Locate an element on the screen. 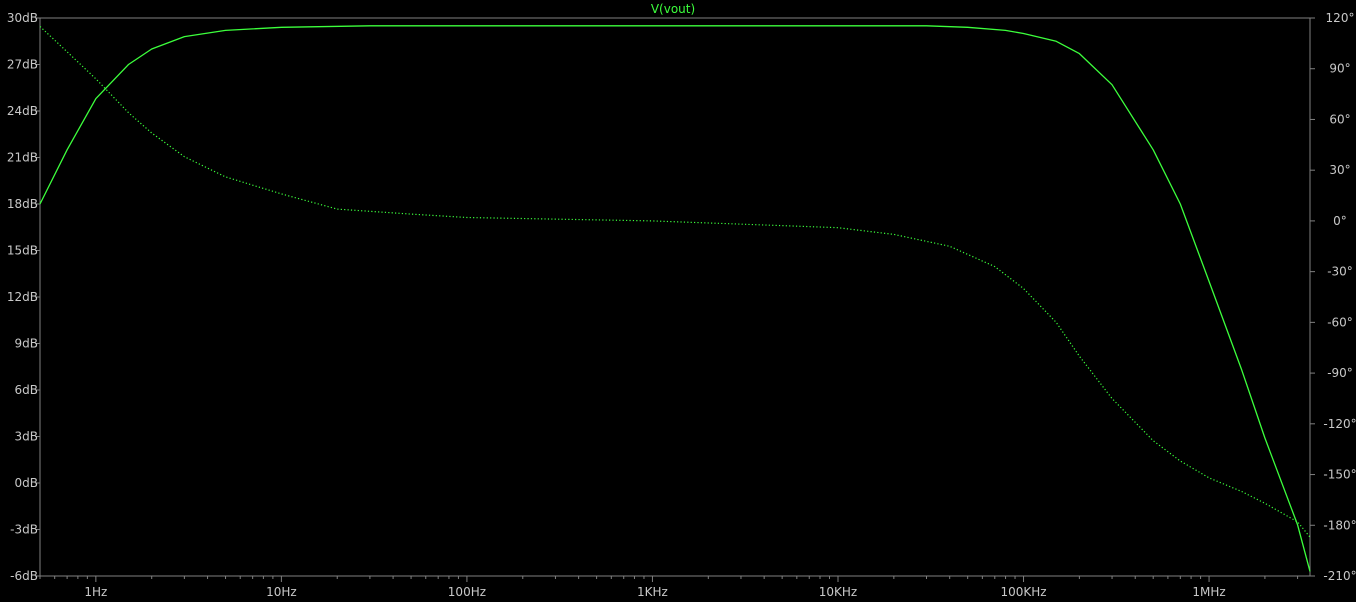 Image resolution: width=1356 pixels, height=602 pixels. y-right-tick-label: 60° is located at coordinates (1339, 119).